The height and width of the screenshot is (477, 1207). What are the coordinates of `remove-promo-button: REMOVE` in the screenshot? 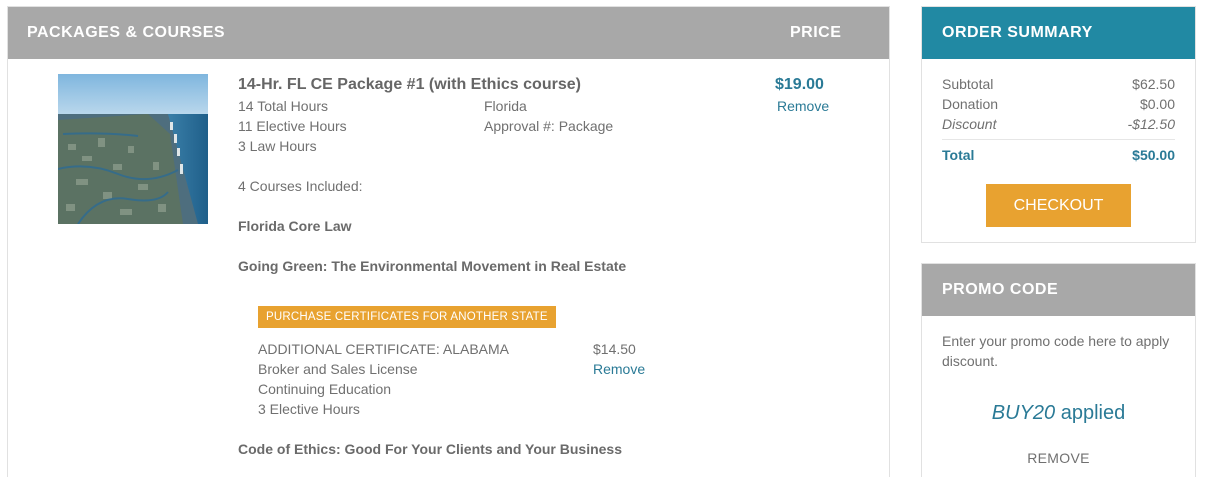 It's located at (1058, 458).